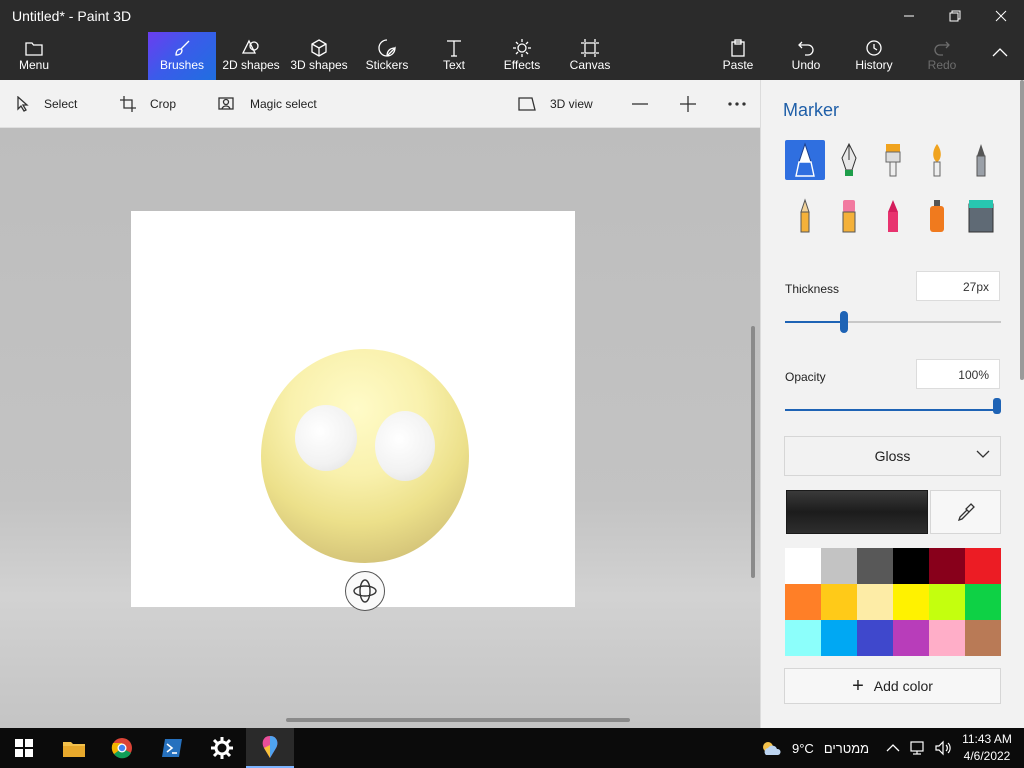 This screenshot has height=768, width=1024. Describe the element at coordinates (251, 65) in the screenshot. I see `tab-2d-shapes-label: 2D shapes` at that location.